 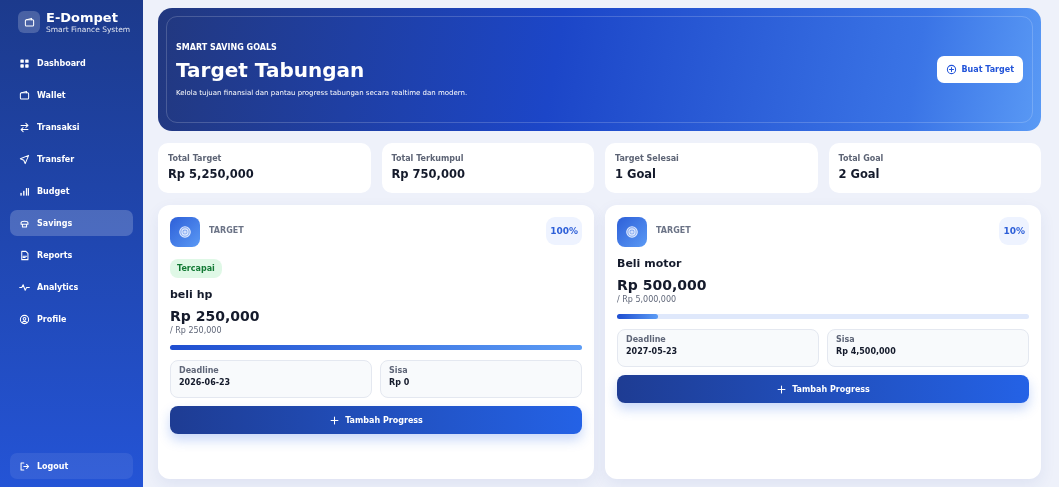 I want to click on stat-label: Total Target, so click(x=195, y=158).